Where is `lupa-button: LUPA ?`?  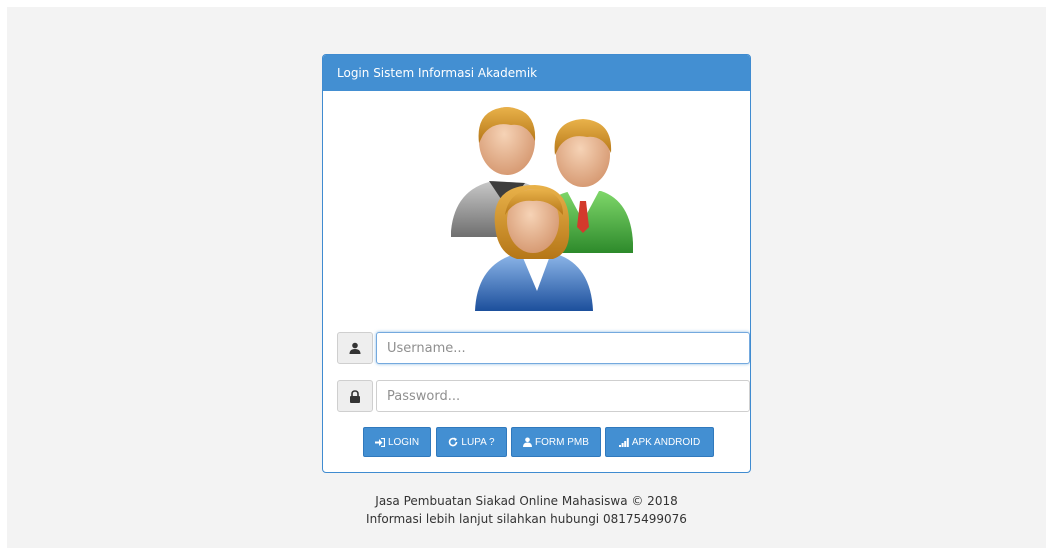 lupa-button: LUPA ? is located at coordinates (471, 442).